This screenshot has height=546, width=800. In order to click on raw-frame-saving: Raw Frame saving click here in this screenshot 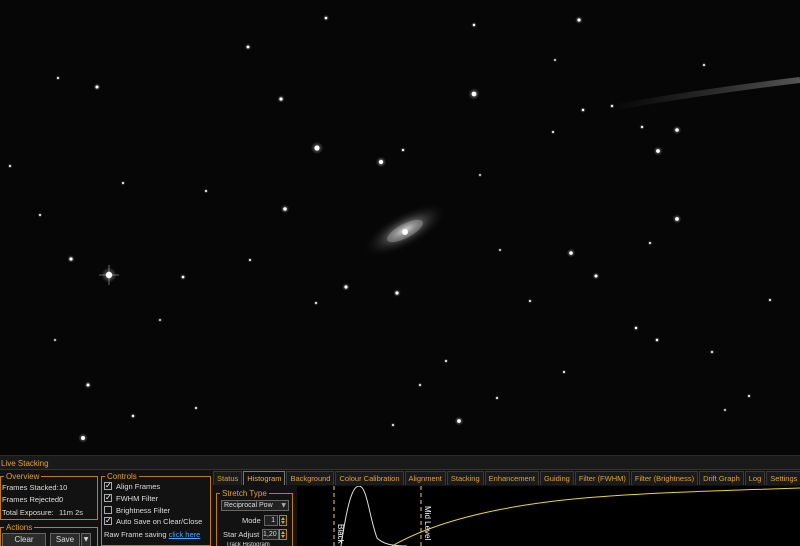, I will do `click(152, 534)`.